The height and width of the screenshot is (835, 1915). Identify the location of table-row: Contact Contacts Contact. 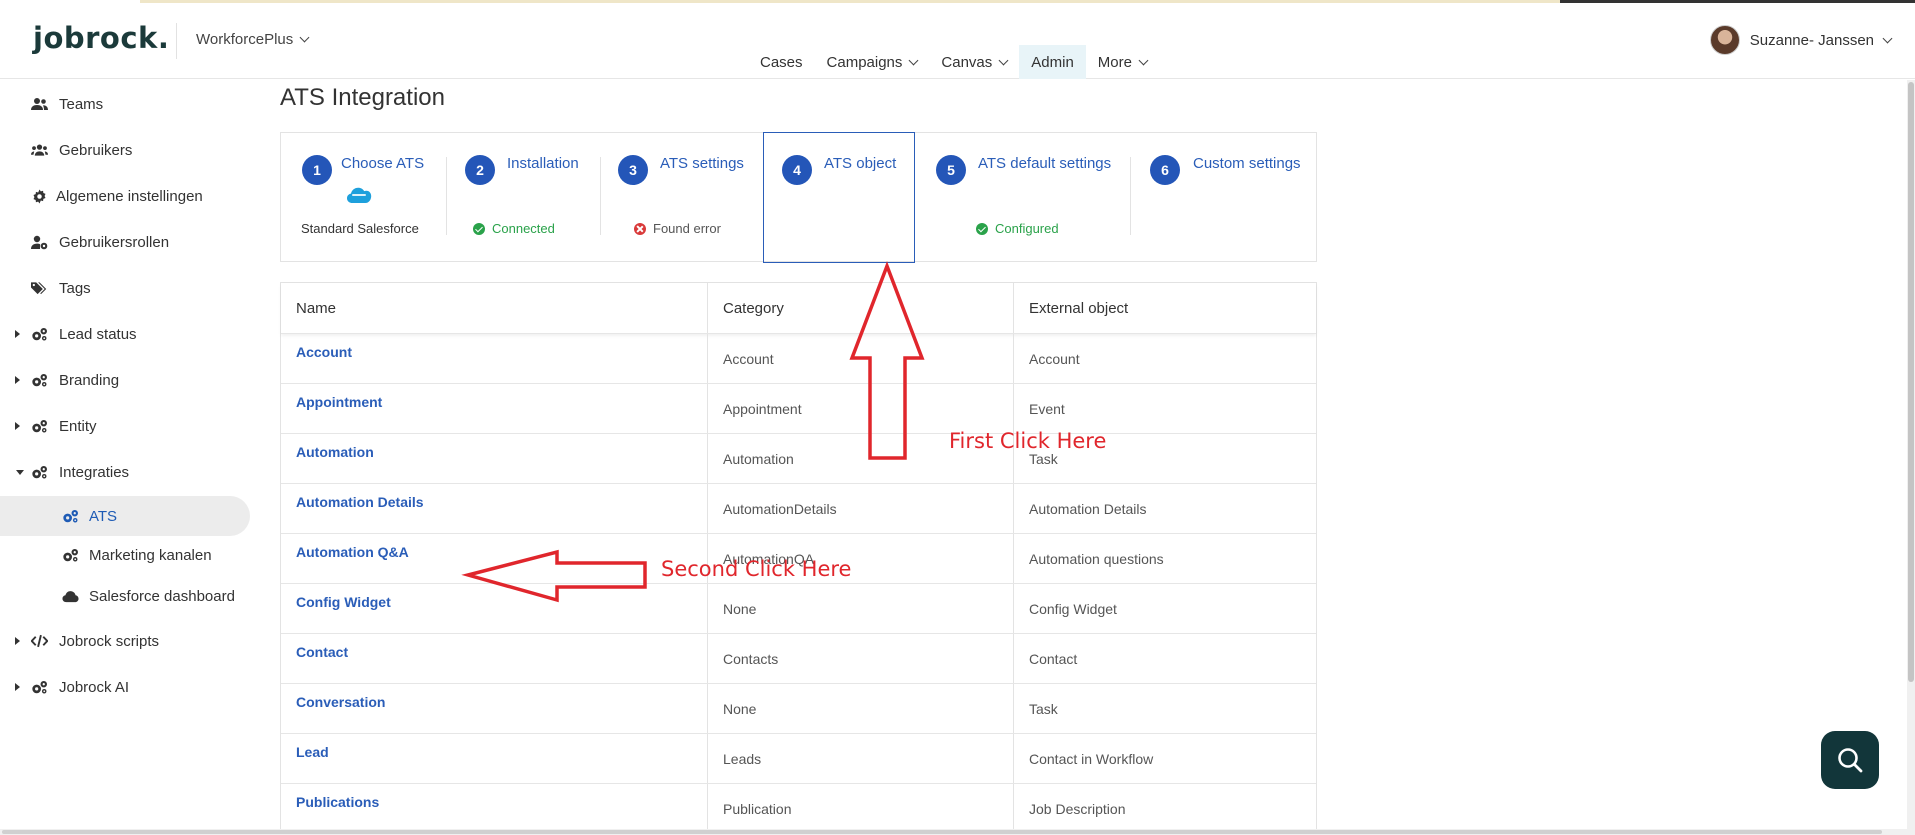
(798, 659).